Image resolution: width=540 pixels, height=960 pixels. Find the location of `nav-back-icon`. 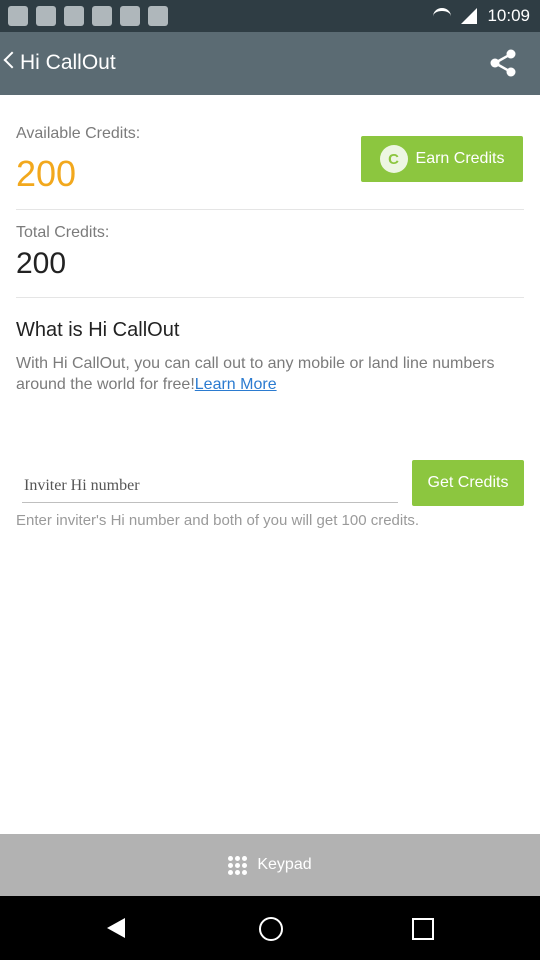

nav-back-icon is located at coordinates (116, 928).